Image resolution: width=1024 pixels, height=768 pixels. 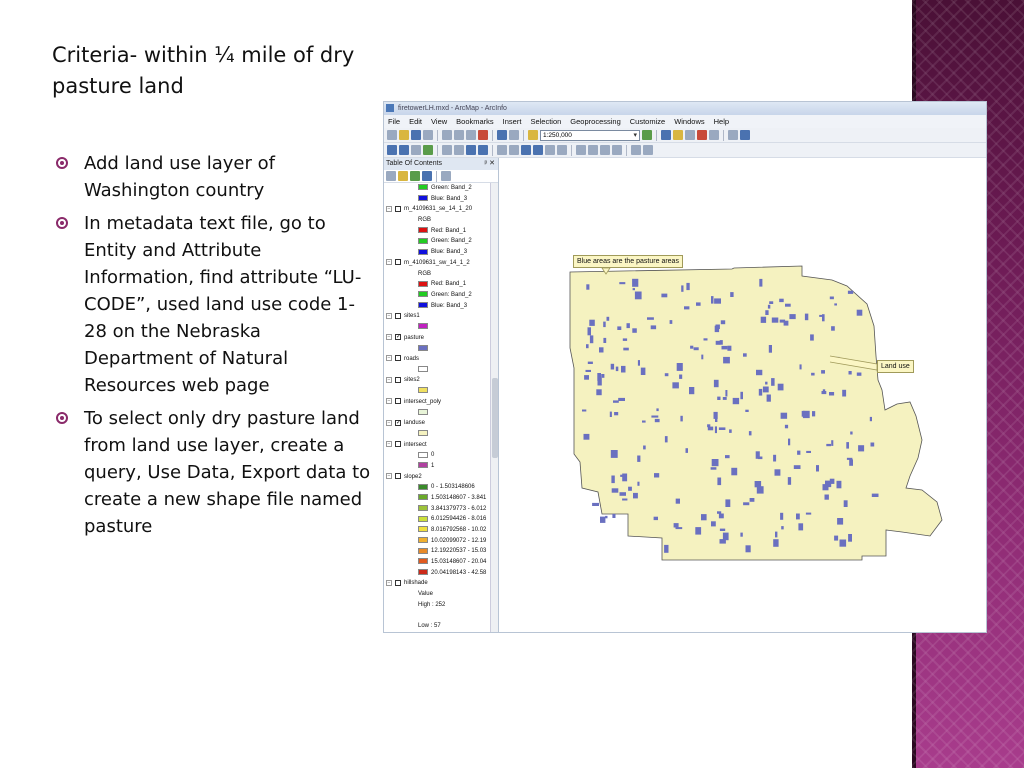 What do you see at coordinates (562, 150) in the screenshot?
I see `html-popup-icon` at bounding box center [562, 150].